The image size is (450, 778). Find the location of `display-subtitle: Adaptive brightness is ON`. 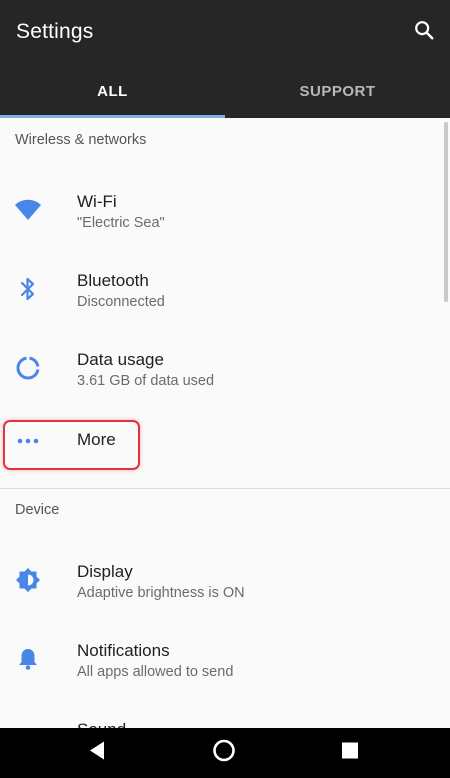

display-subtitle: Adaptive brightness is ON is located at coordinates (161, 593).